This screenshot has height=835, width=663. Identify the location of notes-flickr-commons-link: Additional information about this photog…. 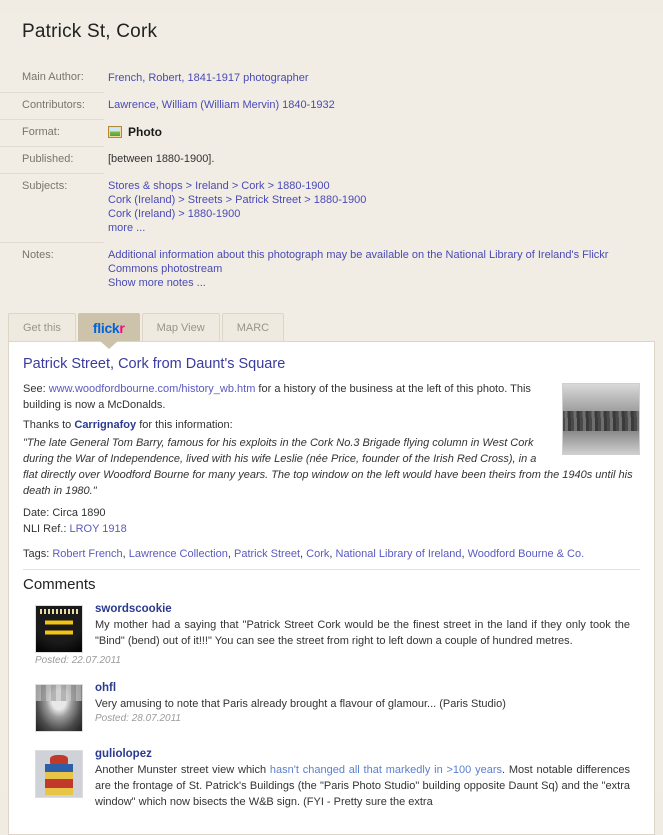
(373, 262).